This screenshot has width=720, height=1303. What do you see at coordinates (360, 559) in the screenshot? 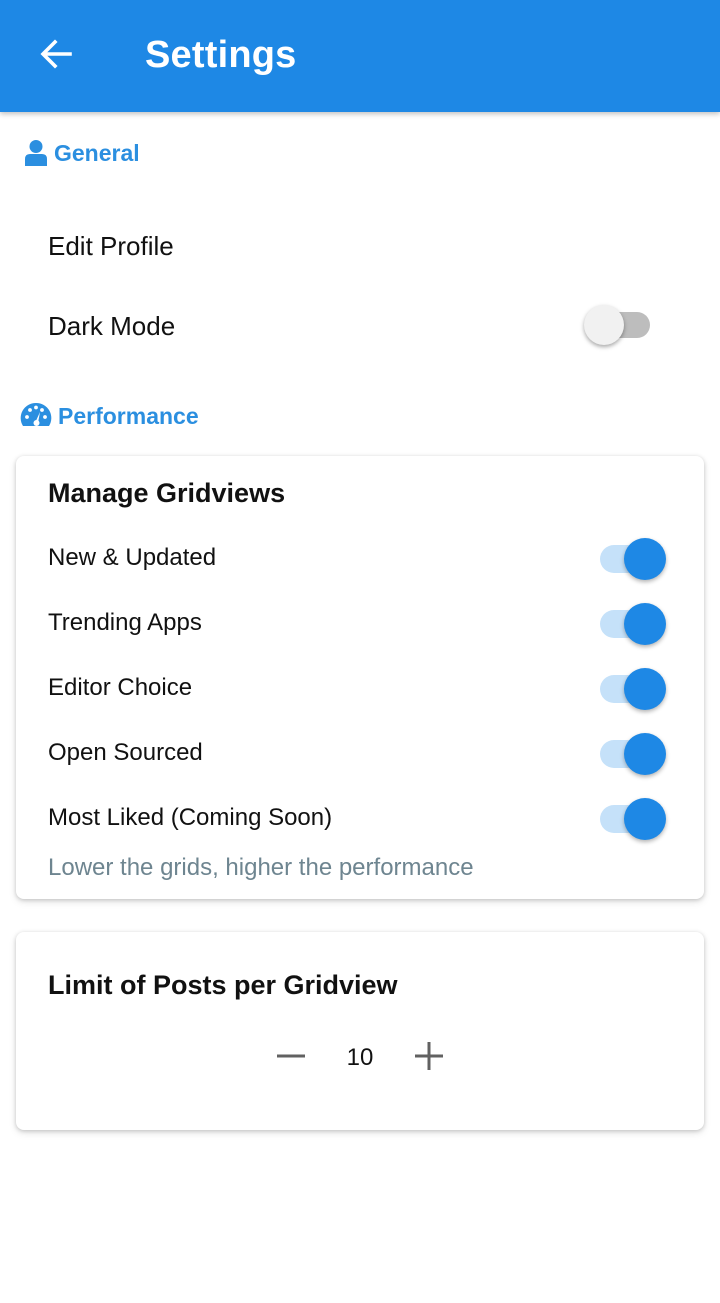
I see `gridview-row-new-updated: New & Updated` at bounding box center [360, 559].